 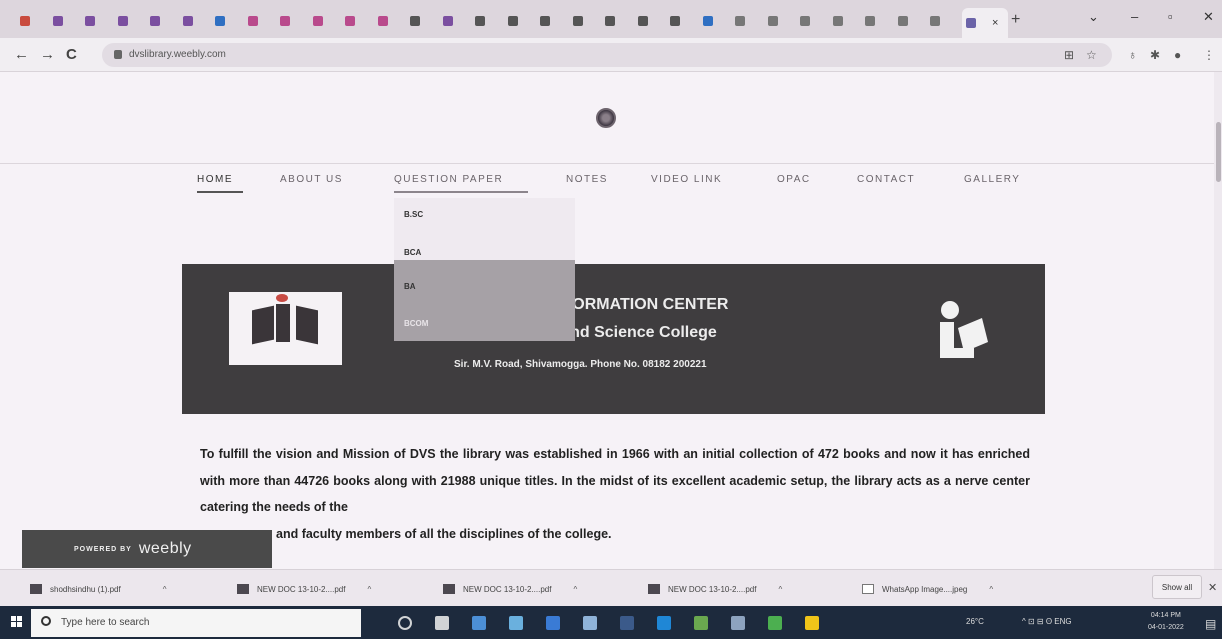 What do you see at coordinates (1015, 20) in the screenshot?
I see `new-tab-button: +` at bounding box center [1015, 20].